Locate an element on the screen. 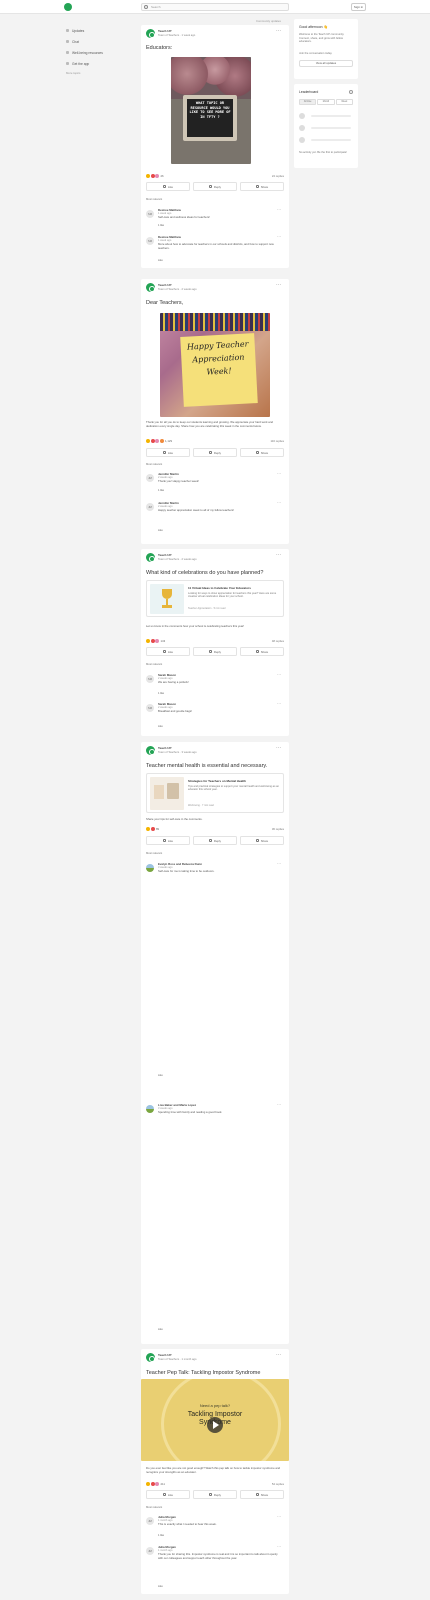  chat-icon is located at coordinates (67, 41).